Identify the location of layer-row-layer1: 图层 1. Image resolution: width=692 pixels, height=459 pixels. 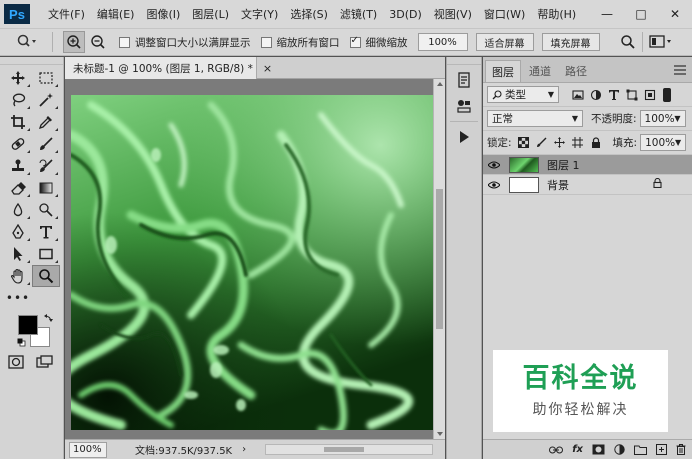
(587, 165).